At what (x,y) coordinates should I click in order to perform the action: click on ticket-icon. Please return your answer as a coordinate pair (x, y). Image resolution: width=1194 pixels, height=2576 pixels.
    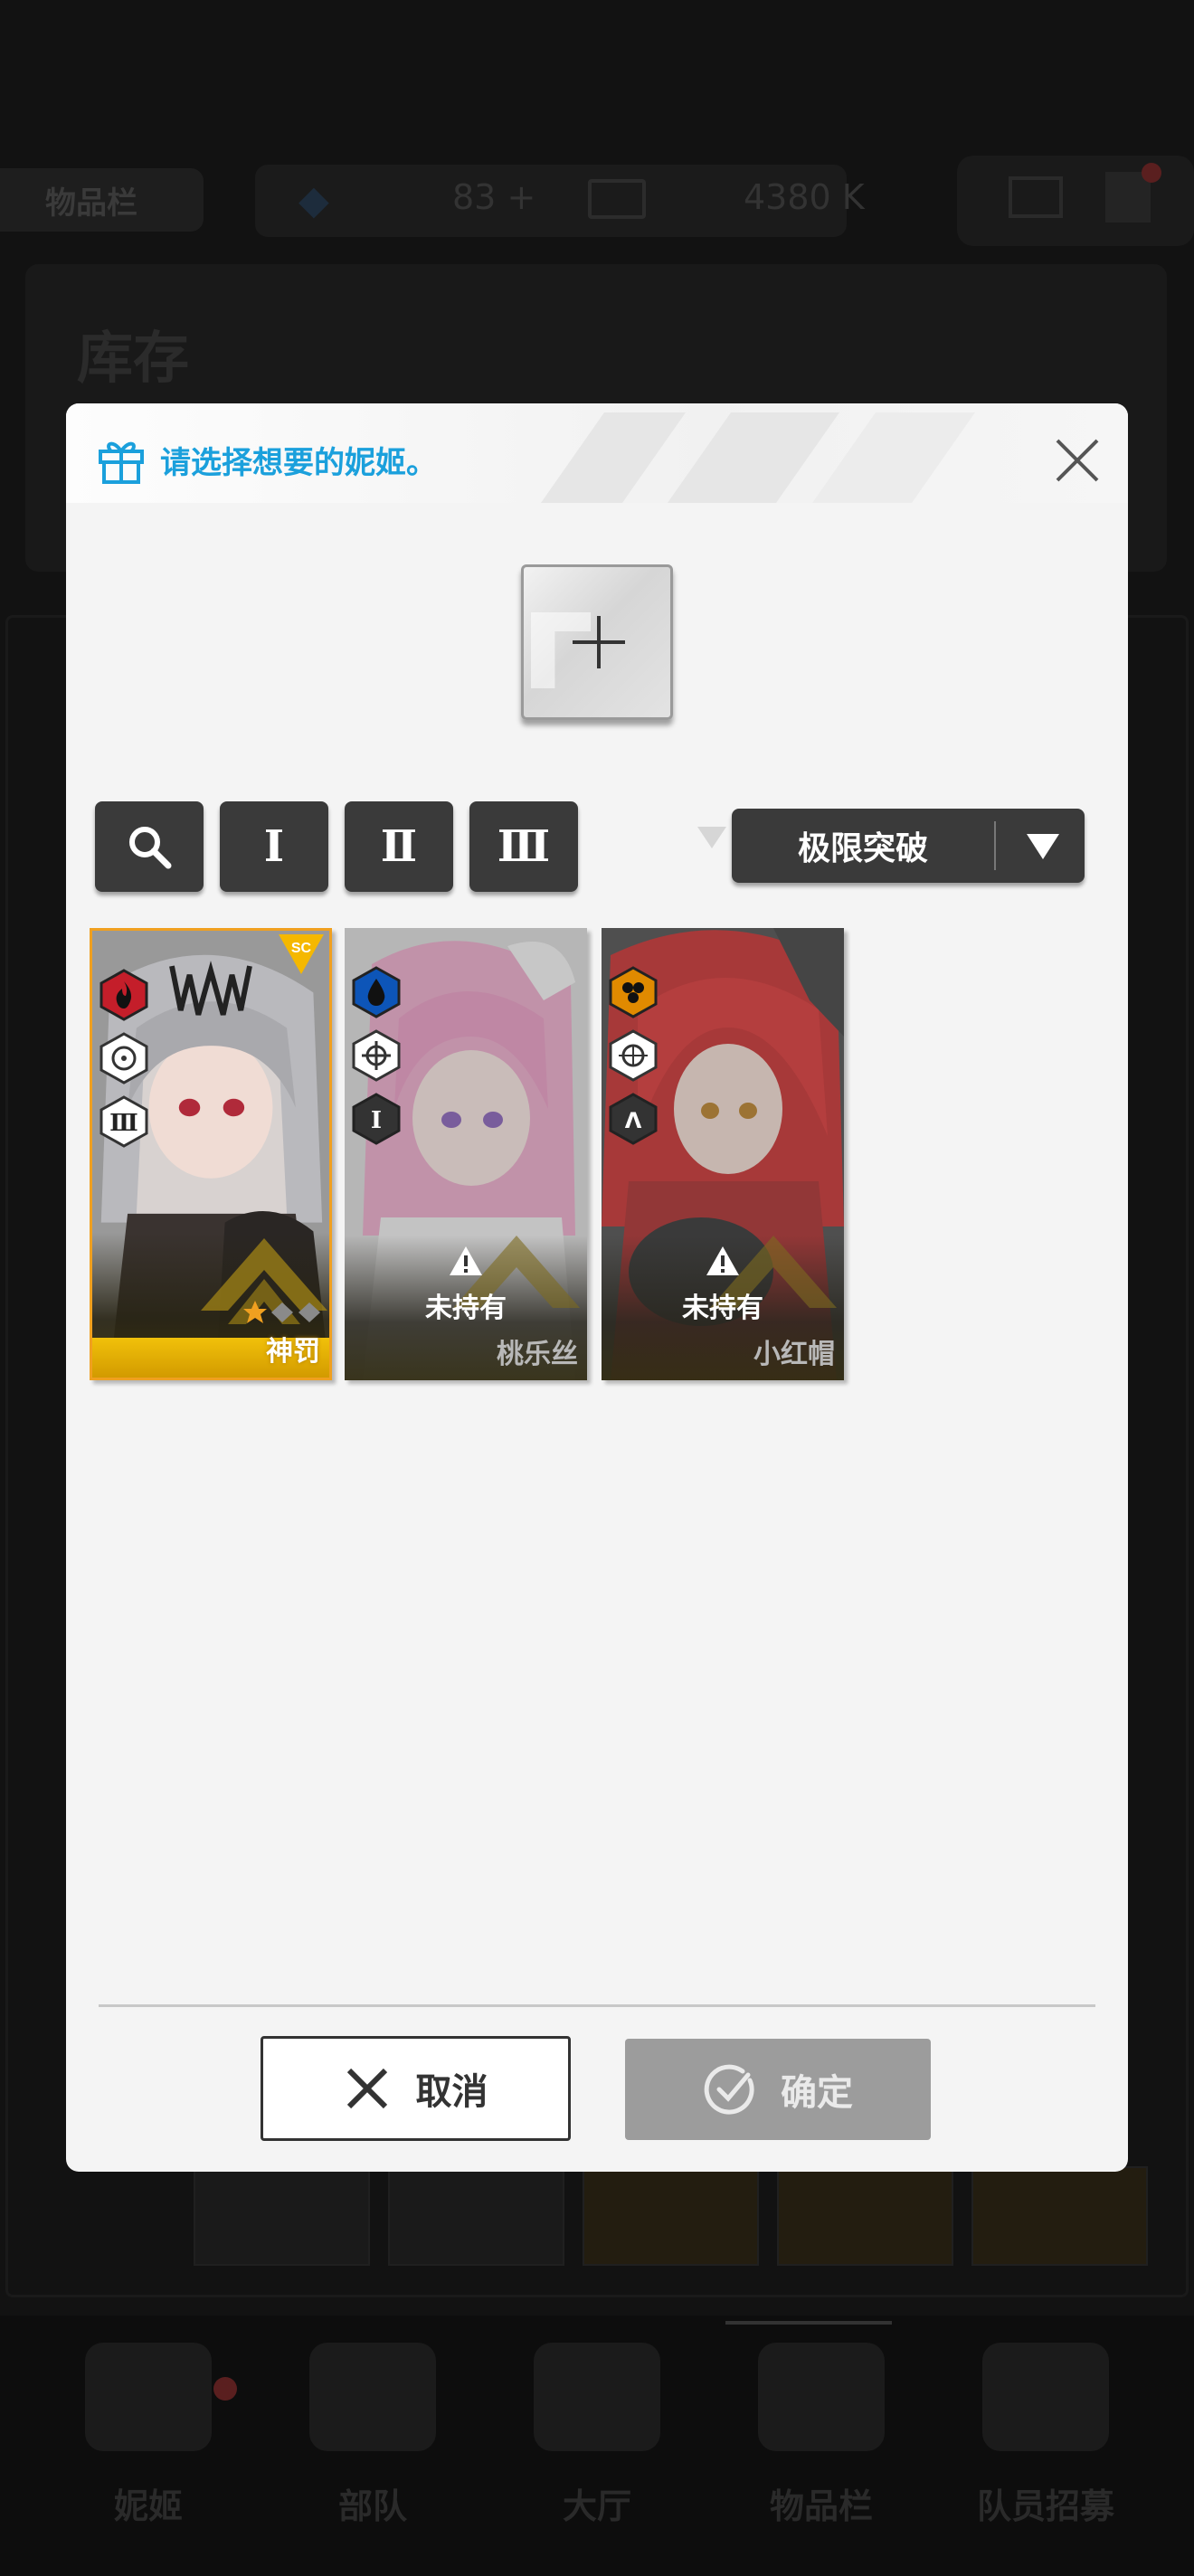
    Looking at the image, I should click on (617, 199).